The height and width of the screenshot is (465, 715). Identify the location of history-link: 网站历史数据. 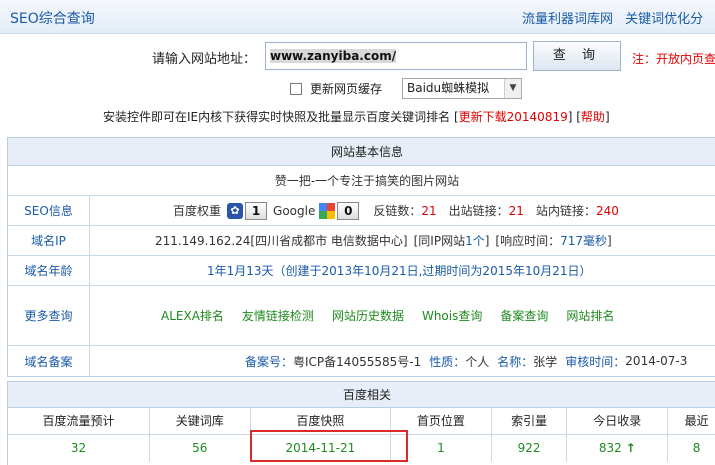
(368, 315).